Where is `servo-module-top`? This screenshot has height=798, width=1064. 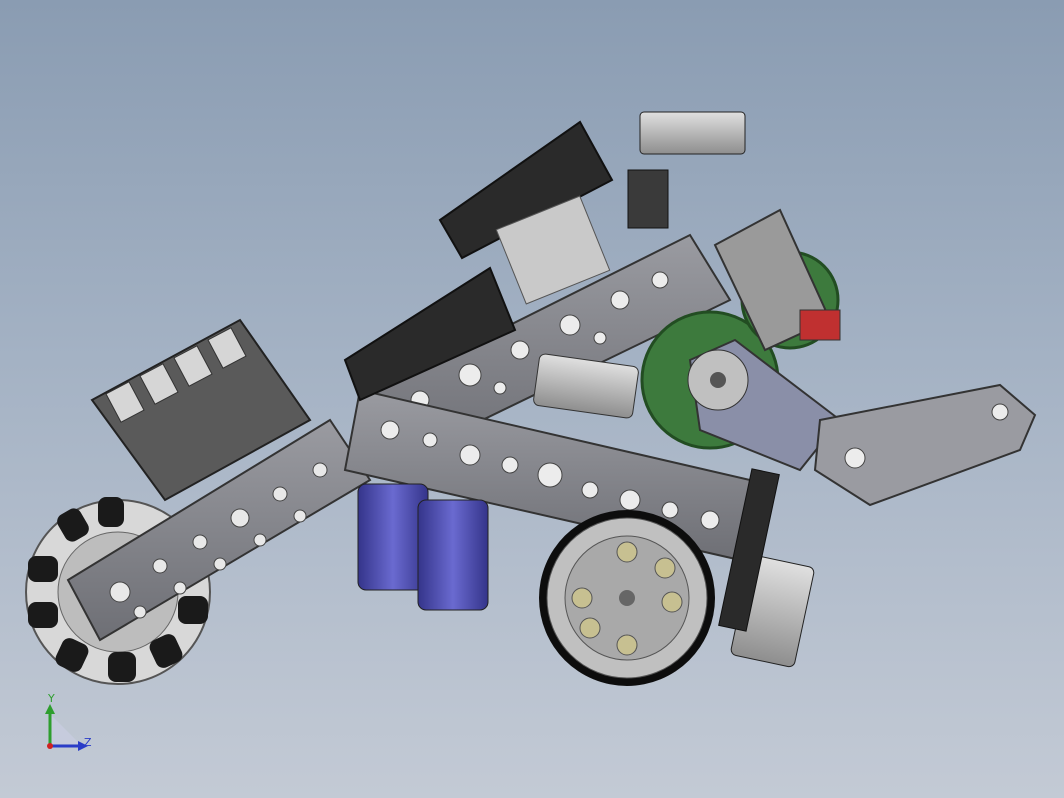
servo-module-top is located at coordinates (526, 212).